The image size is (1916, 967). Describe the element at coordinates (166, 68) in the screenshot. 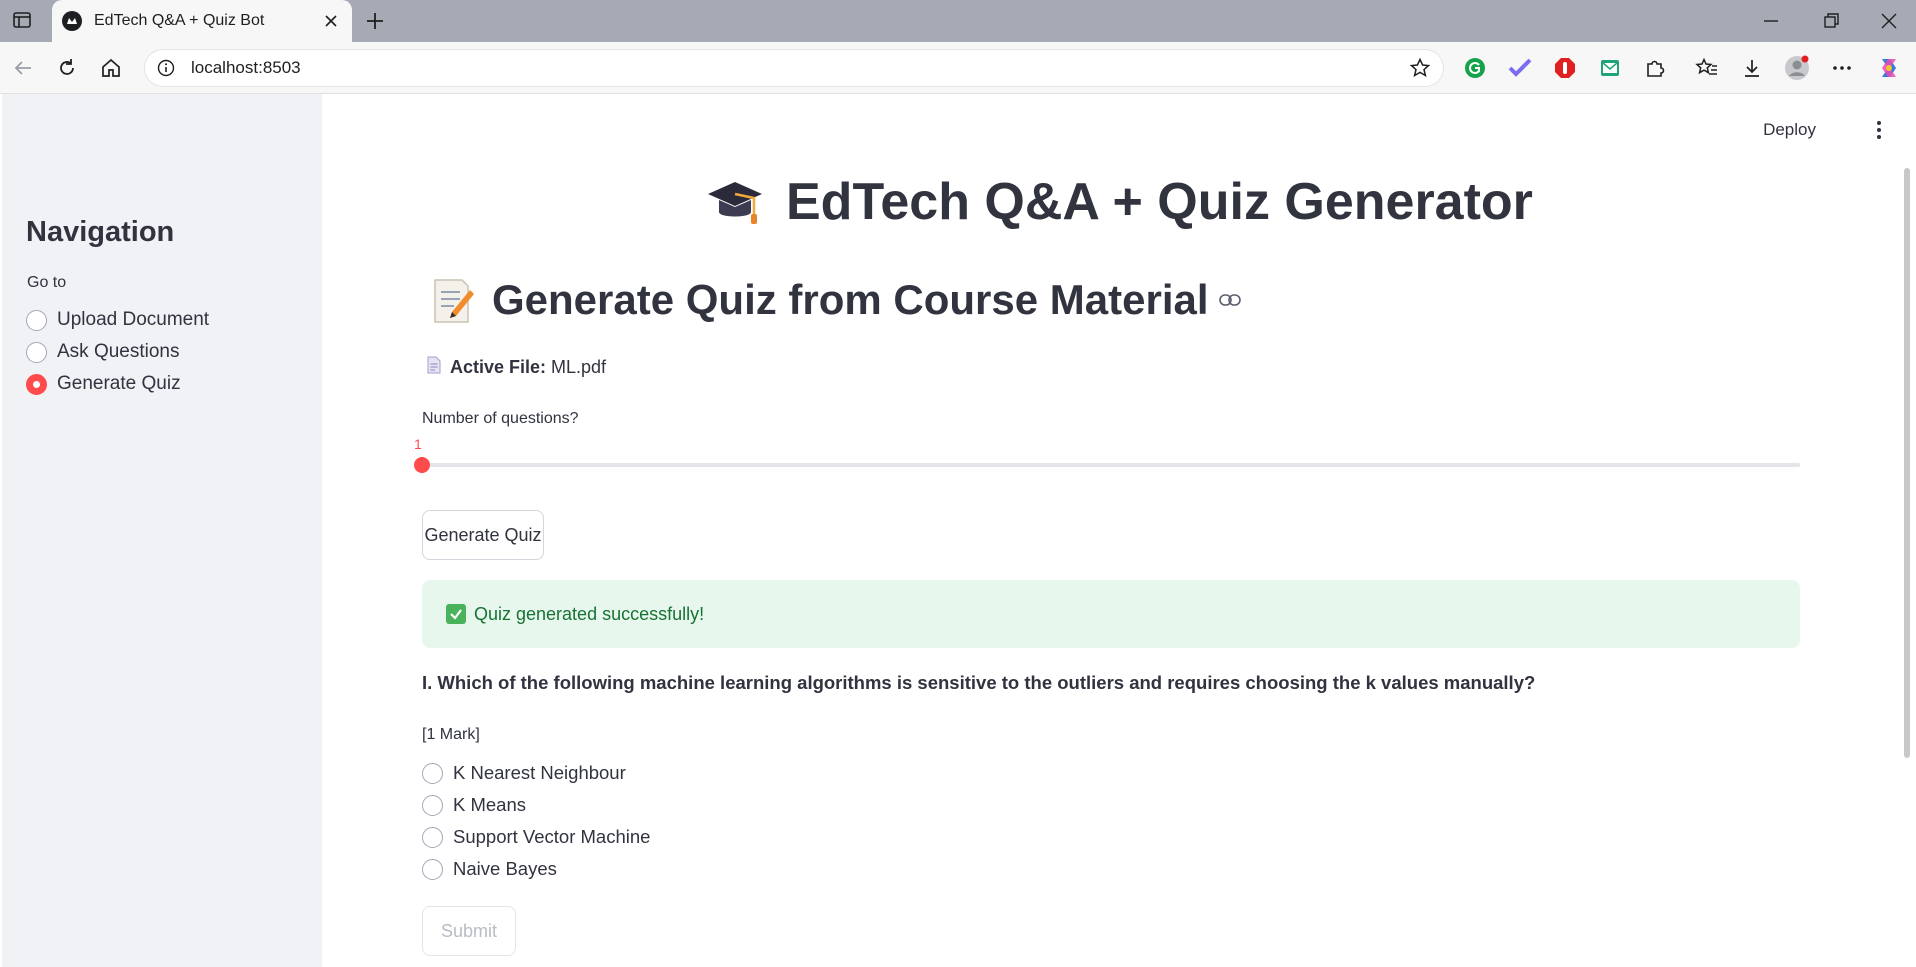

I see `site-info-icon` at that location.